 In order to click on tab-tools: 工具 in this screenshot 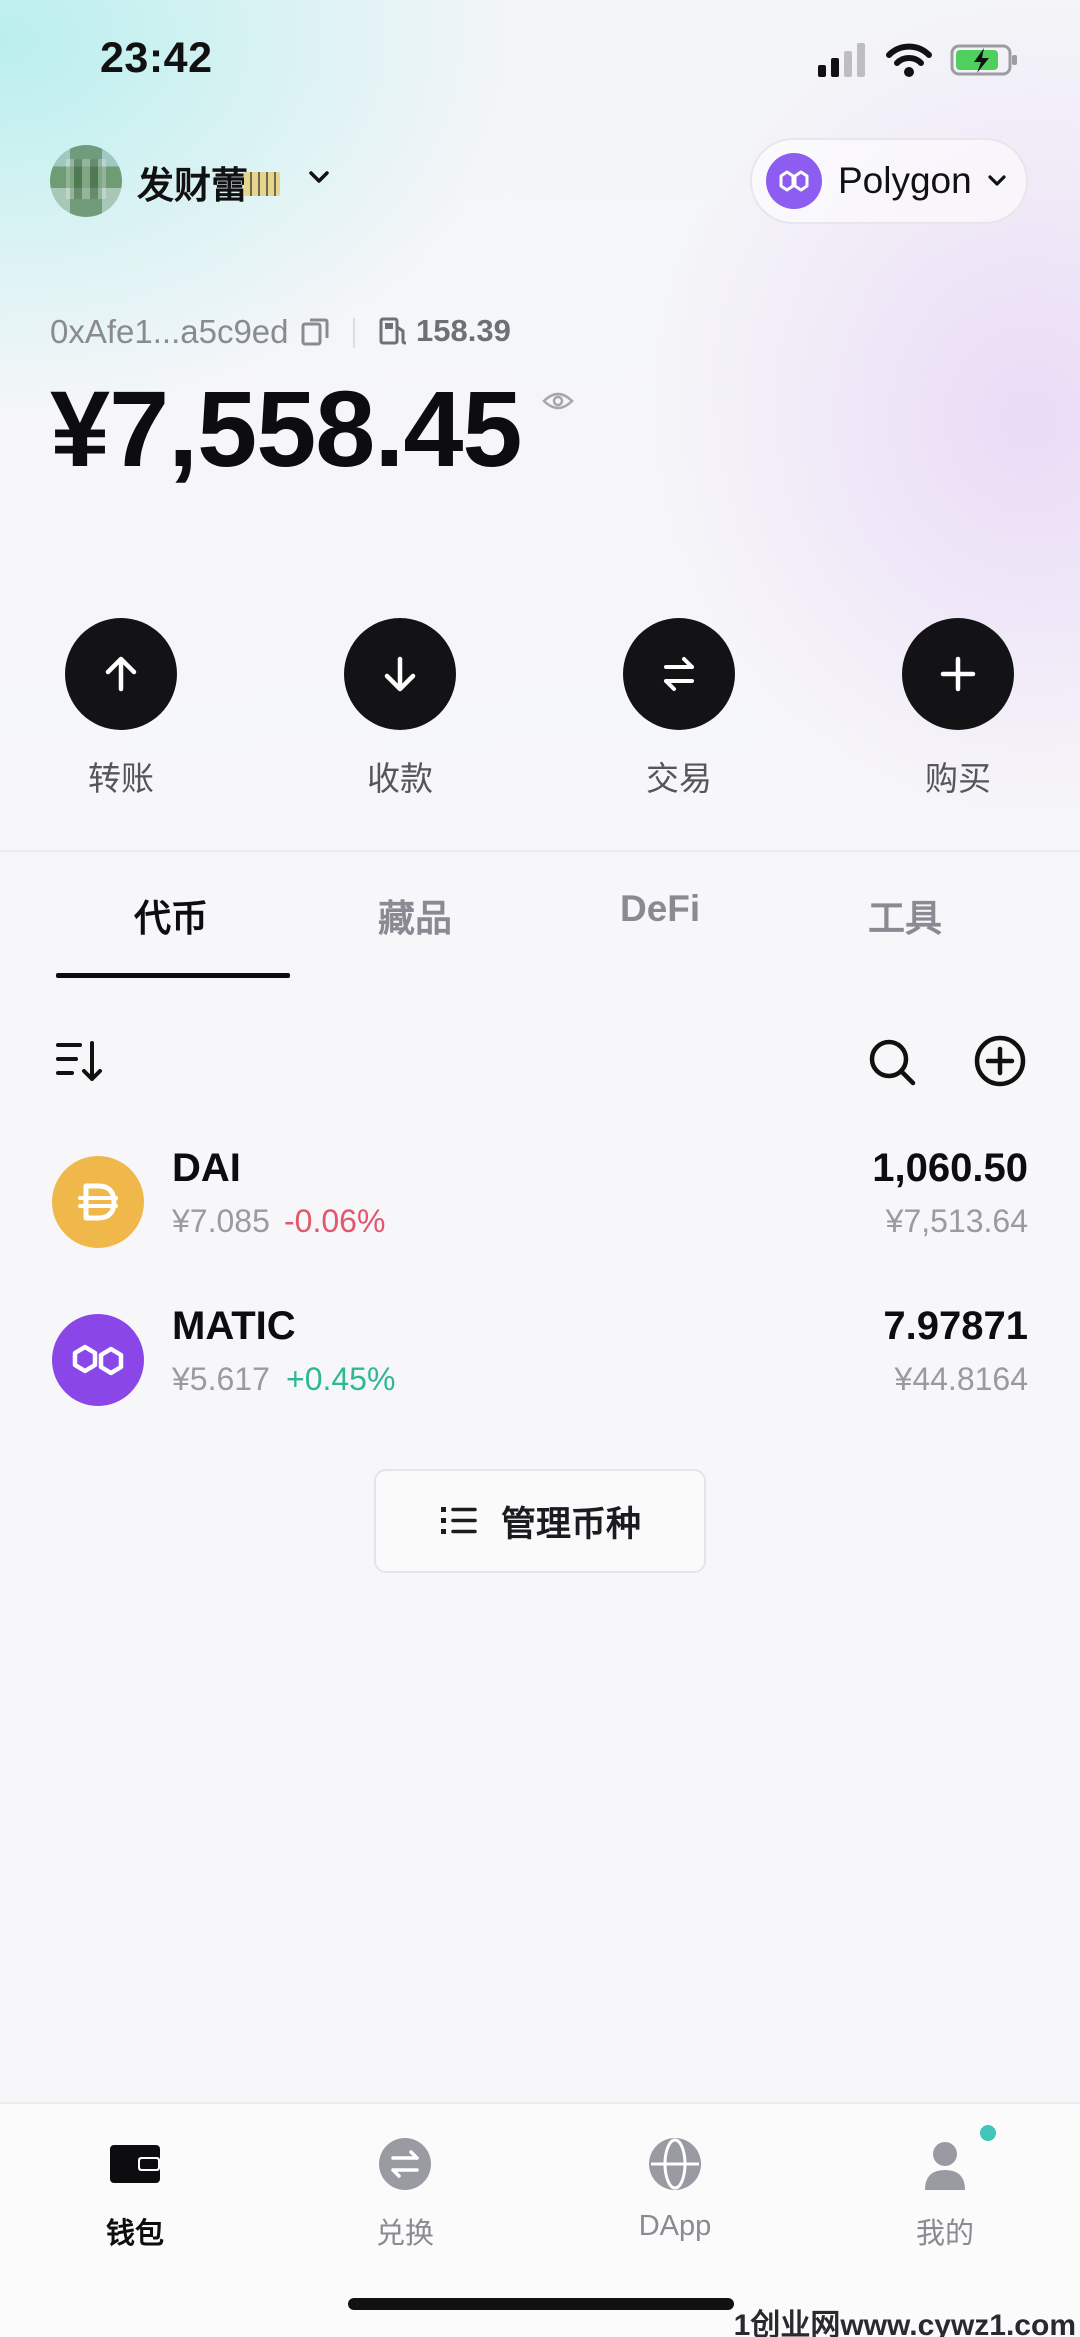, I will do `click(905, 915)`.